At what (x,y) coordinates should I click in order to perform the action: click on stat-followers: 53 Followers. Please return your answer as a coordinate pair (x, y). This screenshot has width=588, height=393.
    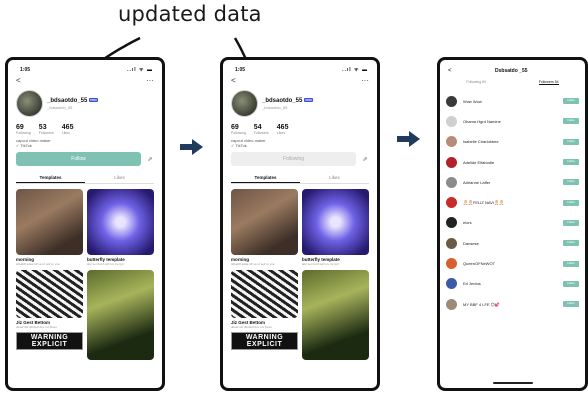
    Looking at the image, I should click on (46, 129).